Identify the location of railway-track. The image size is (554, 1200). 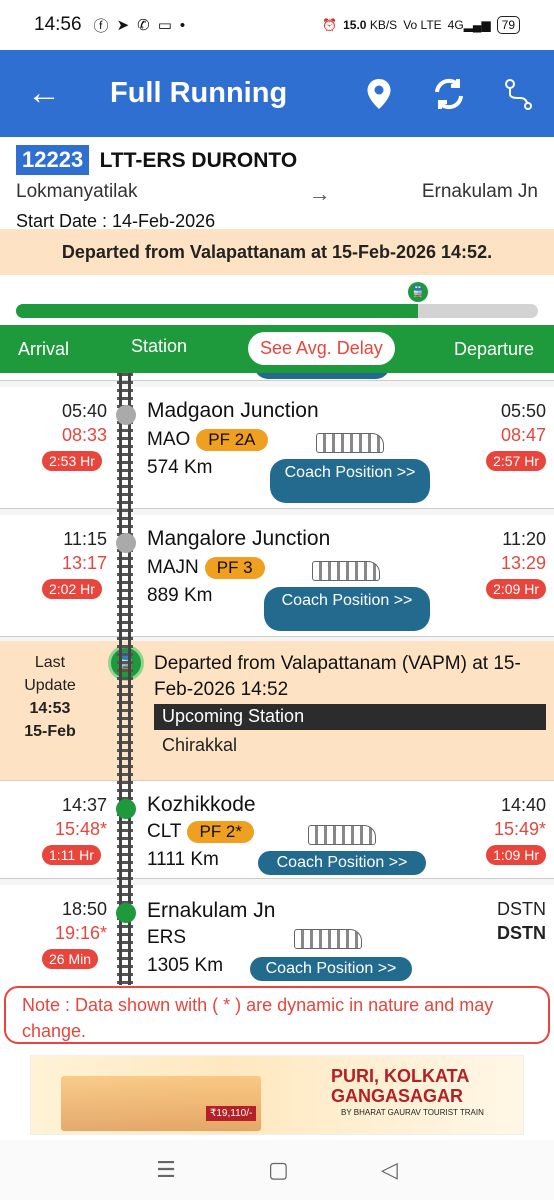
(125, 679).